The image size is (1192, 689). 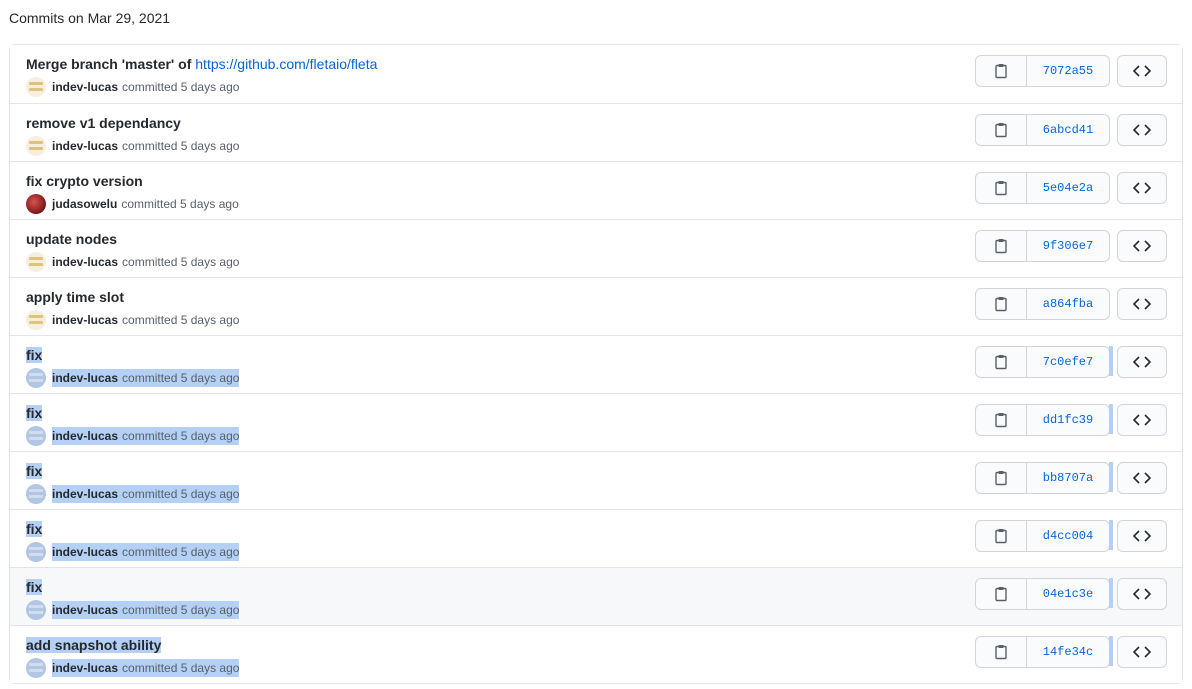 I want to click on commit-sha-link: 7c0efe7, so click(x=1068, y=362).